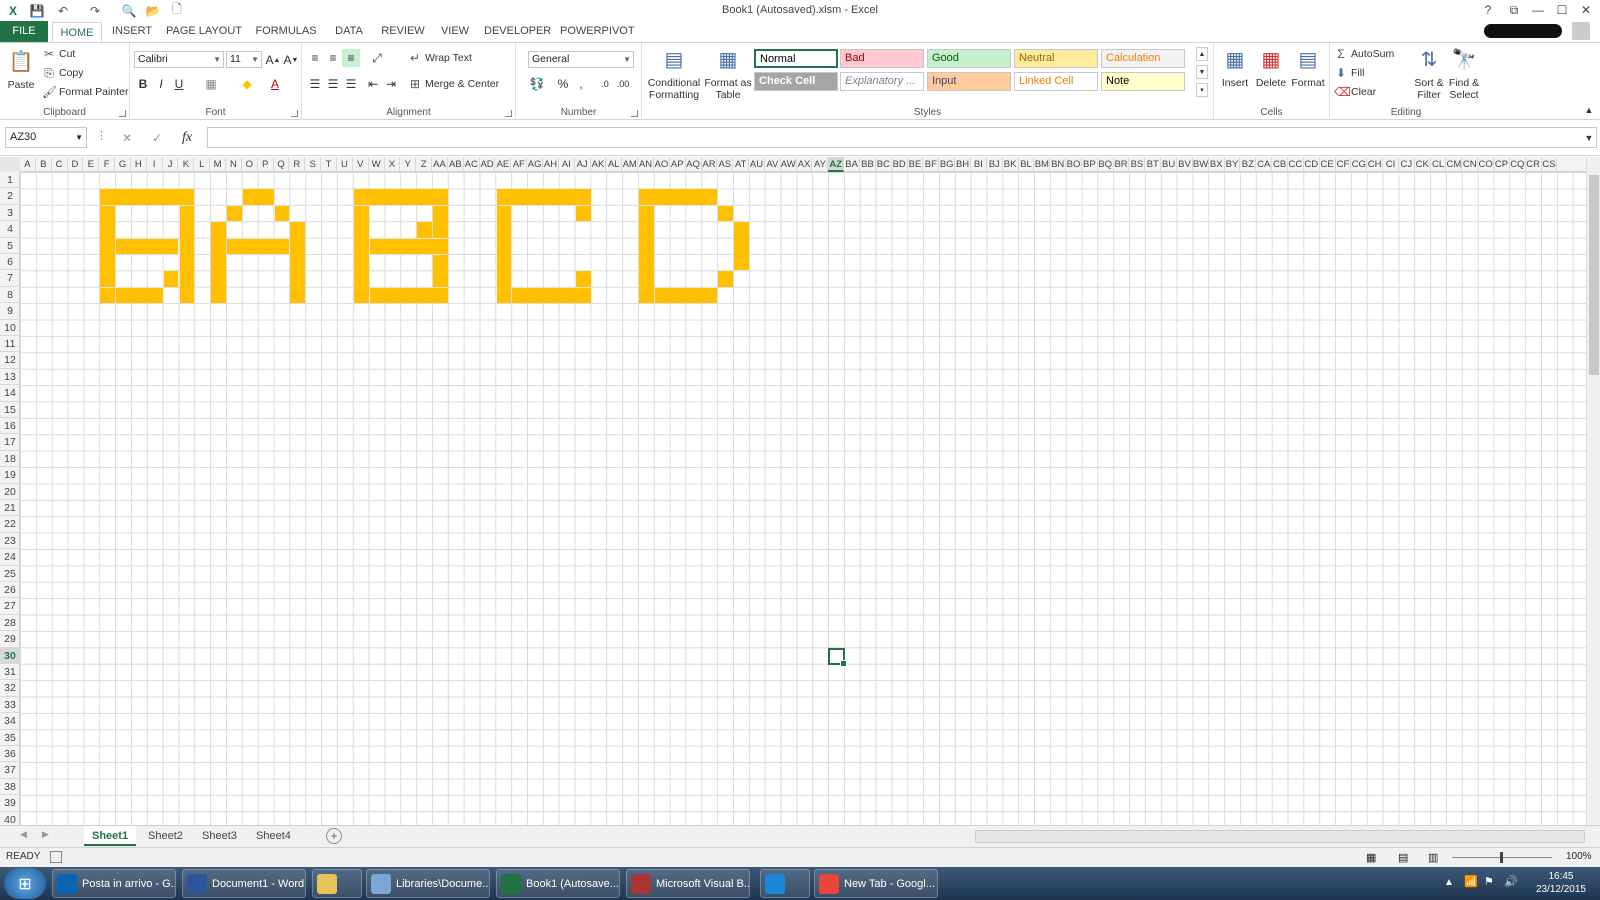  Describe the element at coordinates (1375, 164) in the screenshot. I see `column-header: CH` at that location.